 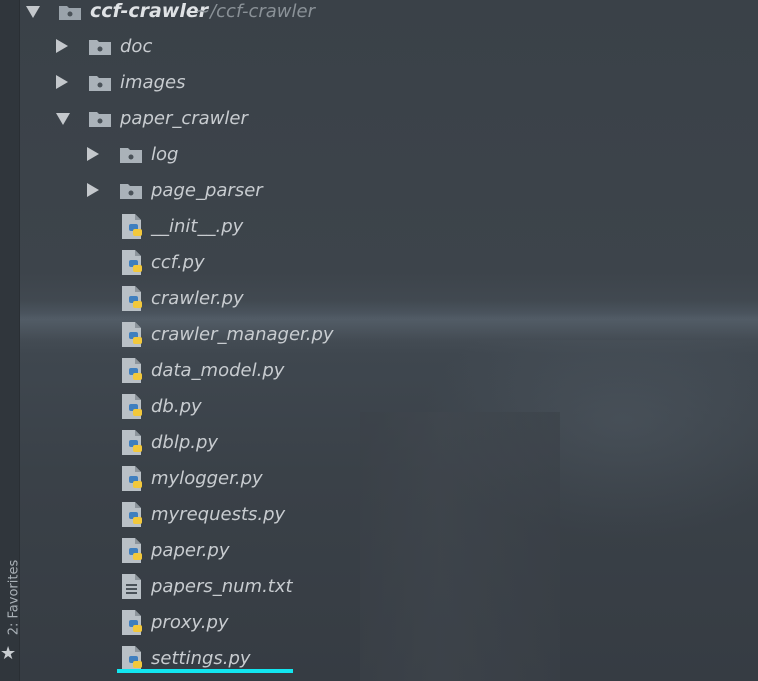 What do you see at coordinates (197, 298) in the screenshot?
I see `file-label: crawler.py` at bounding box center [197, 298].